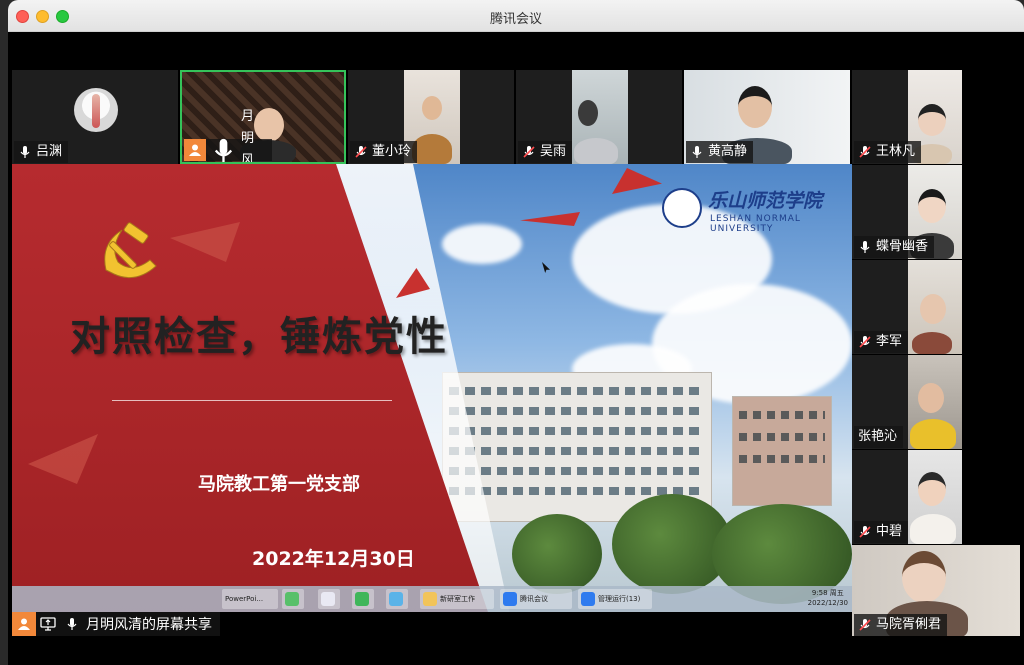 This screenshot has width=1024, height=665. Describe the element at coordinates (95, 117) in the screenshot. I see `participant-tile: 吕渊` at that location.